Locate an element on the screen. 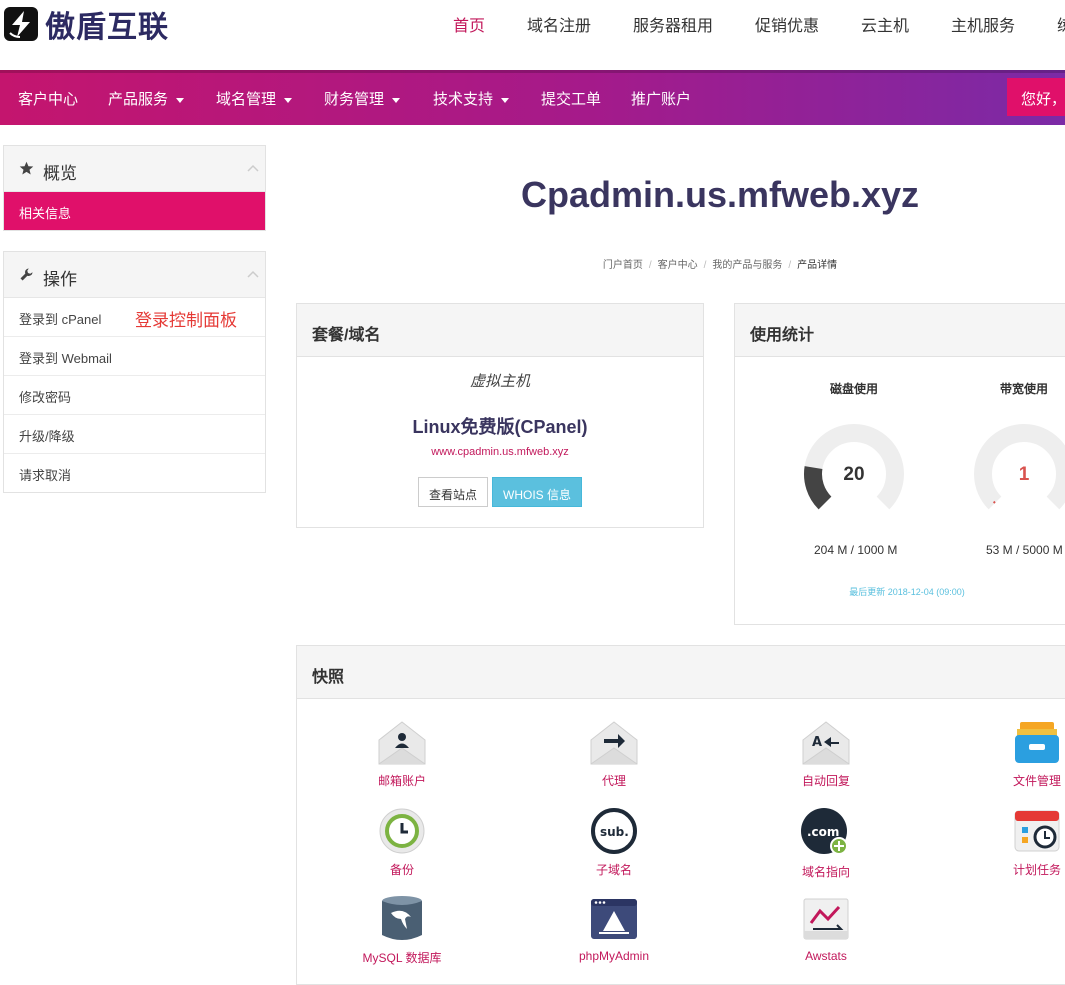  shortcut-email-accounts: 邮箱账户 is located at coordinates (402, 754).